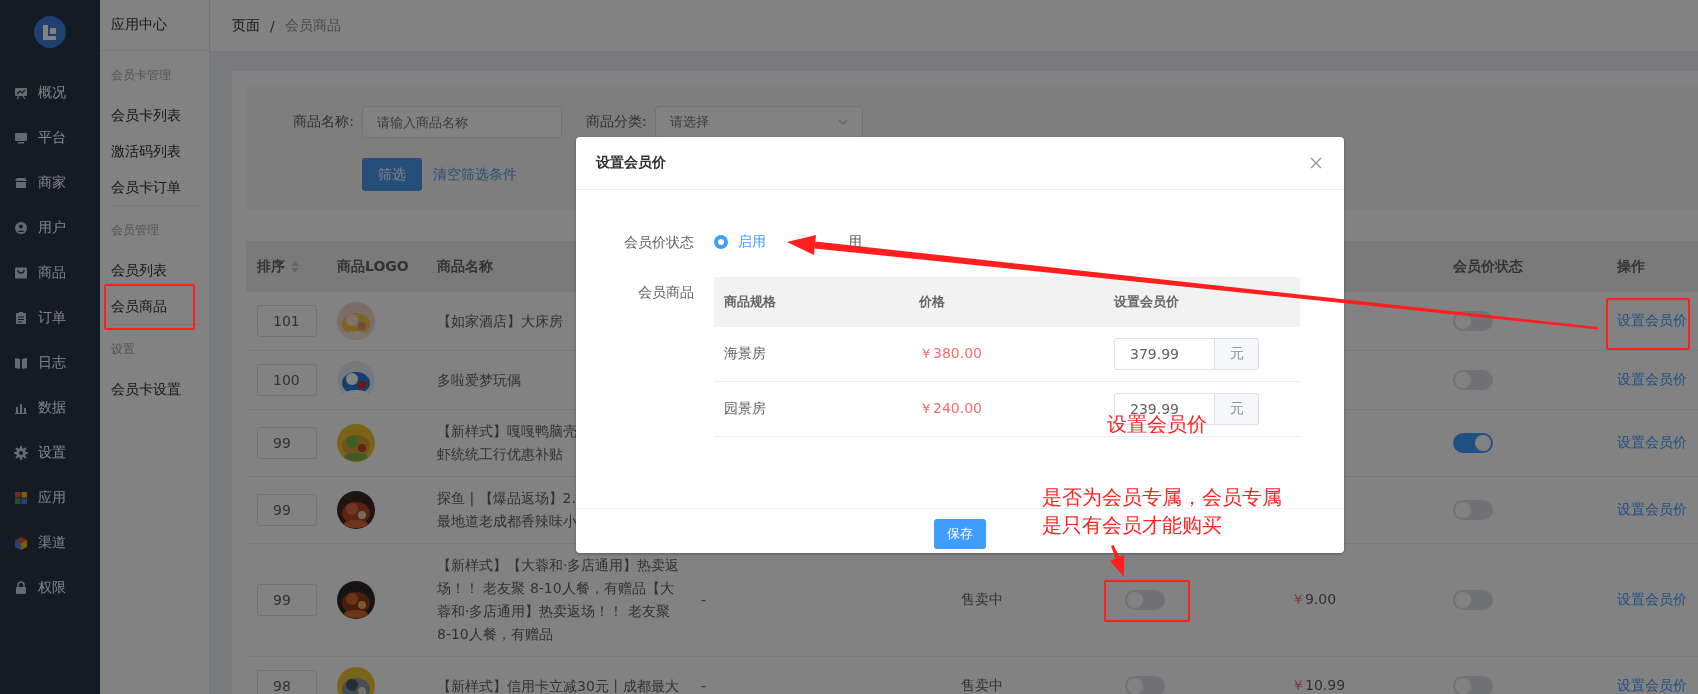 The width and height of the screenshot is (1698, 694). What do you see at coordinates (21, 542) in the screenshot?
I see `cube-icon` at bounding box center [21, 542].